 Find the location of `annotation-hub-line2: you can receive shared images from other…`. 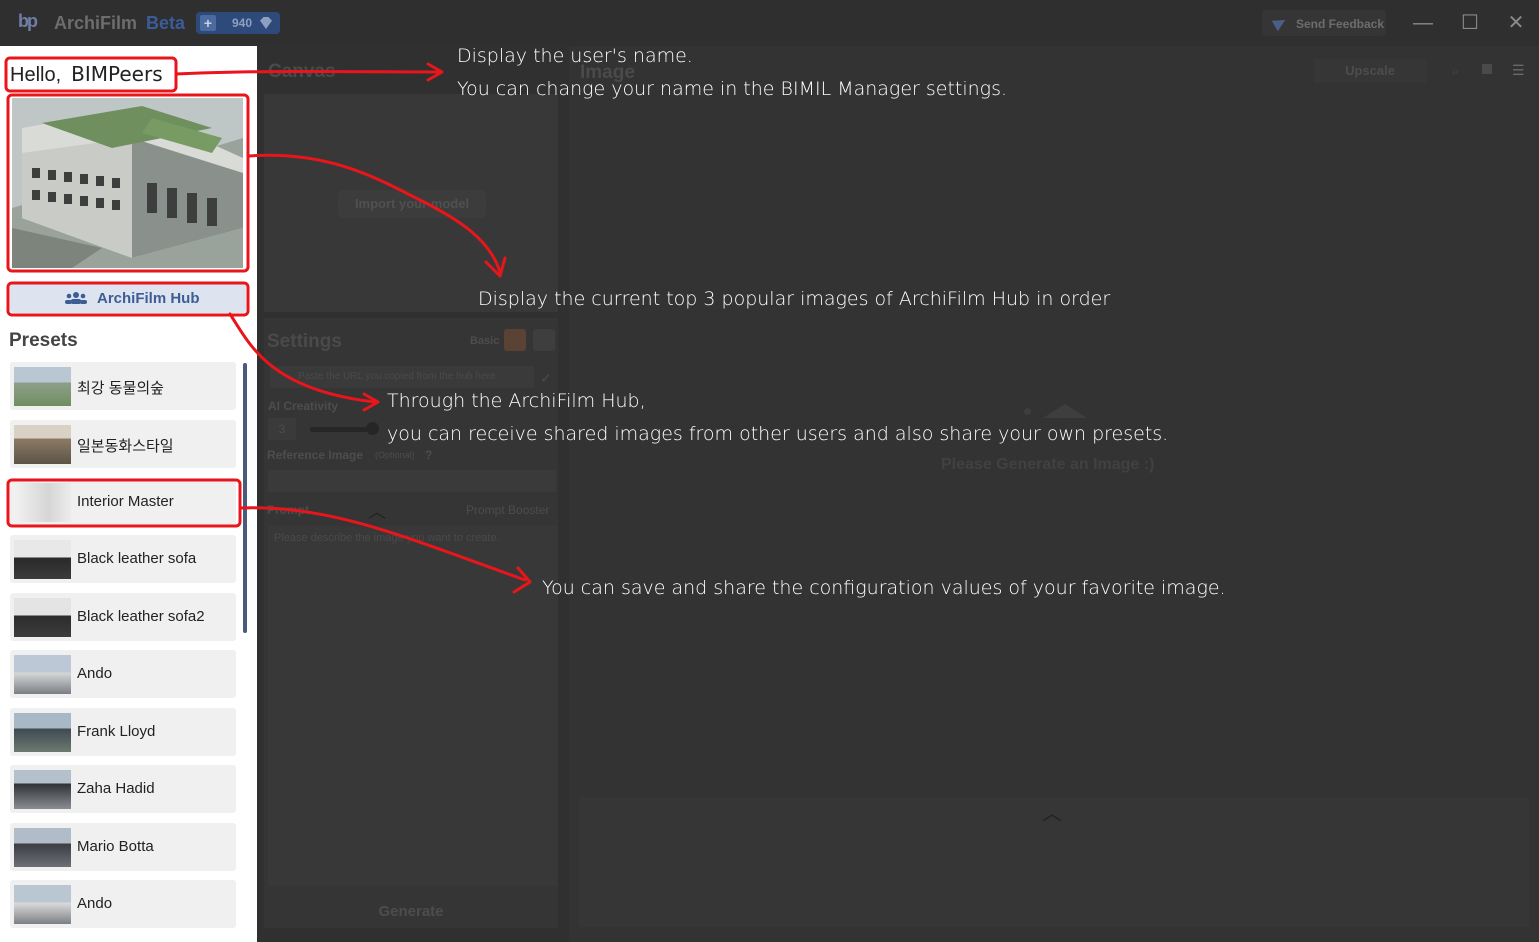

annotation-hub-line2: you can receive shared images from other… is located at coordinates (778, 434).